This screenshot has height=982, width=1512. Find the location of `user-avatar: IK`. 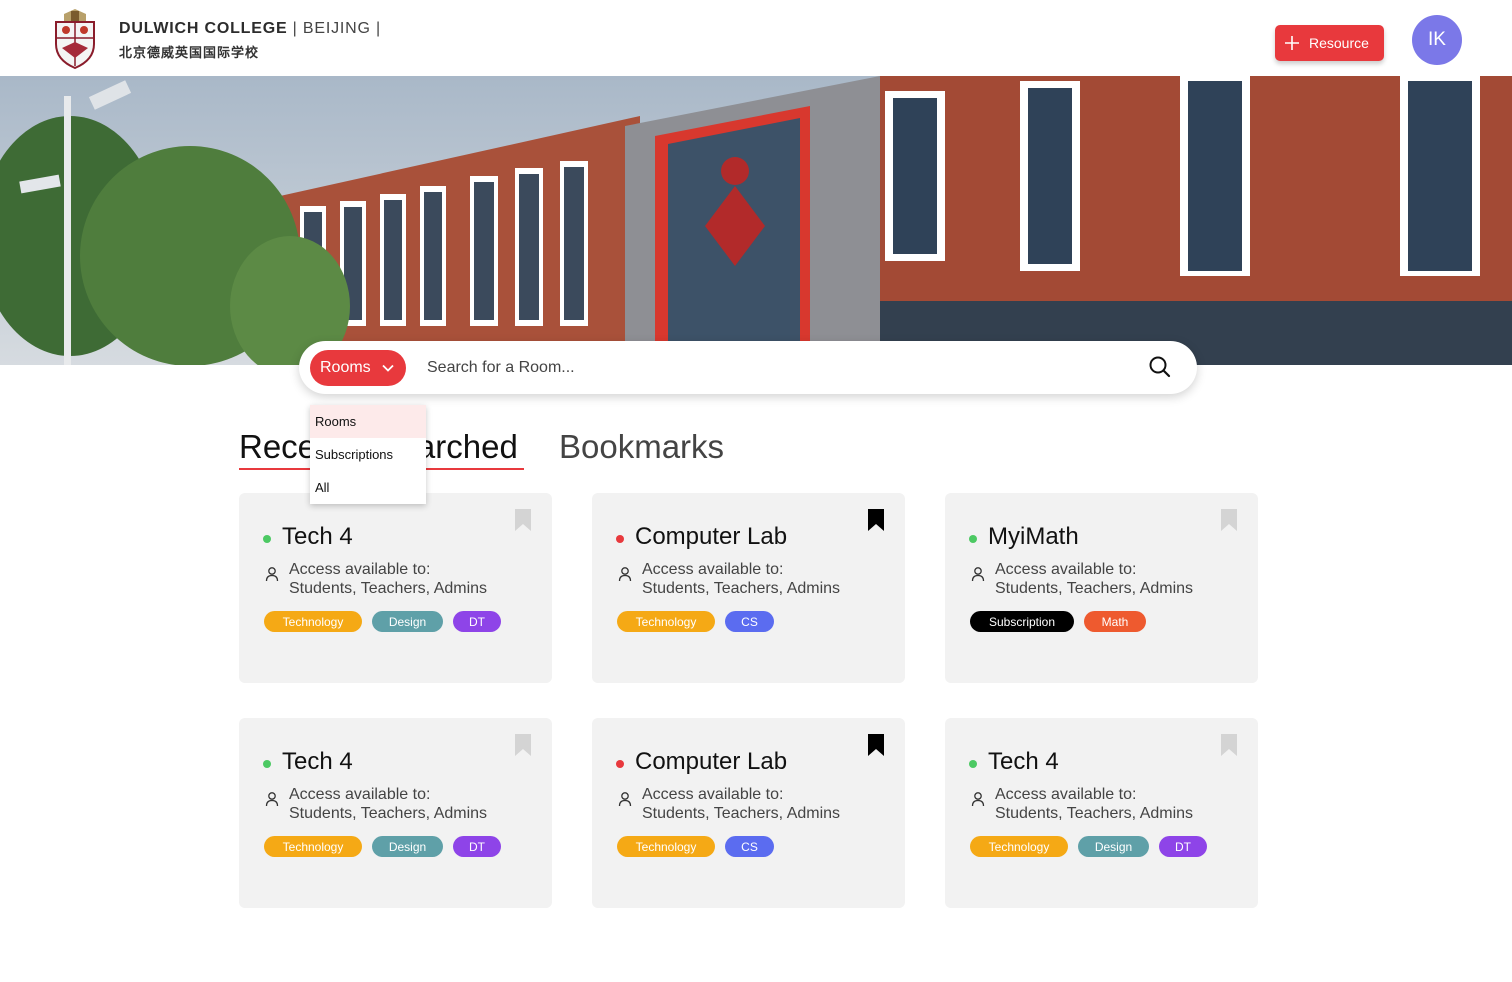

user-avatar: IK is located at coordinates (1437, 40).